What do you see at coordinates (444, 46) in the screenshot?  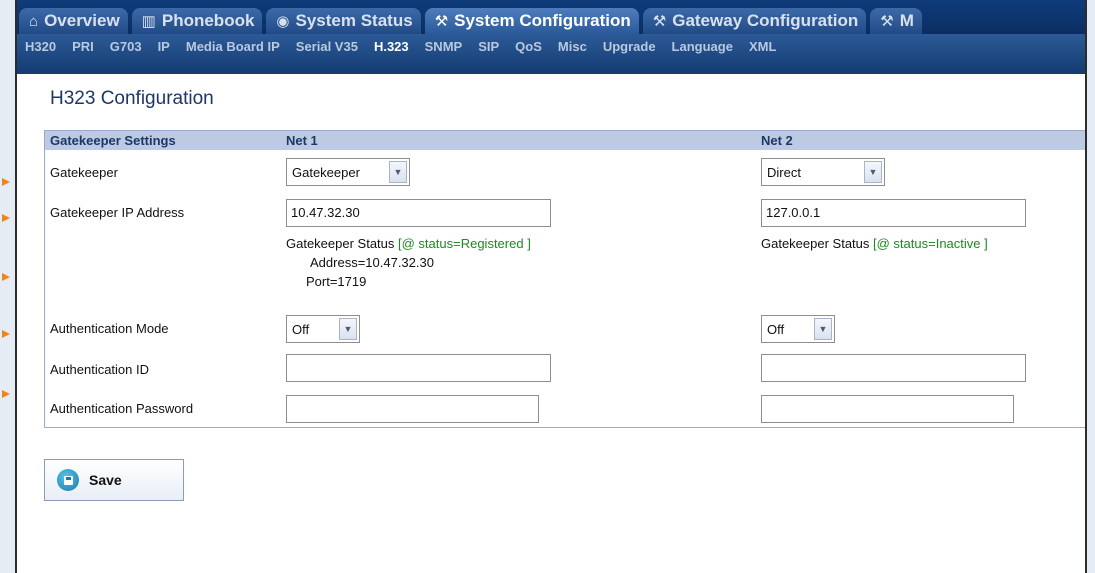 I see `subnav-snmp: SNMP` at bounding box center [444, 46].